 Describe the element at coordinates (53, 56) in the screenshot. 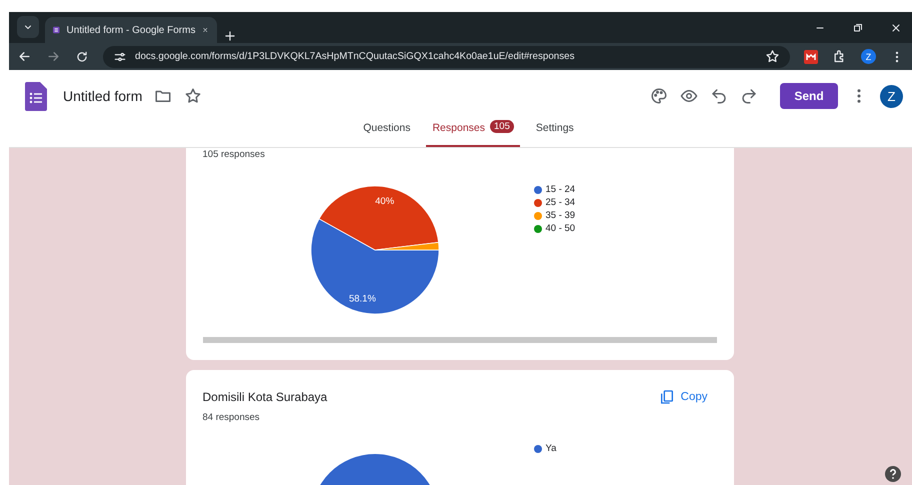

I see `forward-icon` at that location.